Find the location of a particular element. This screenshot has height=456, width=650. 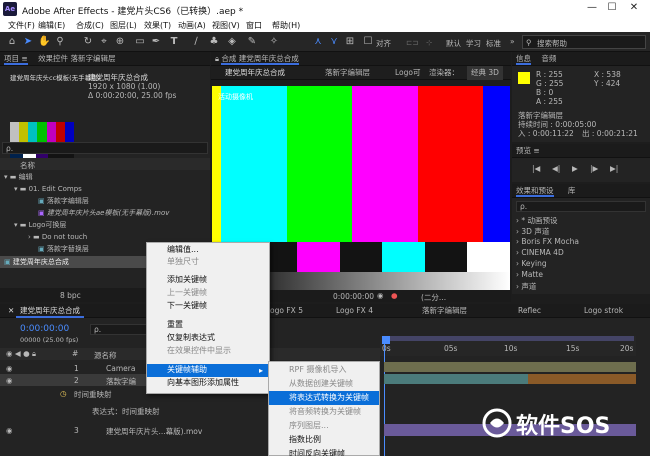

eraser-tool-icon: ◈ is located at coordinates (232, 42).